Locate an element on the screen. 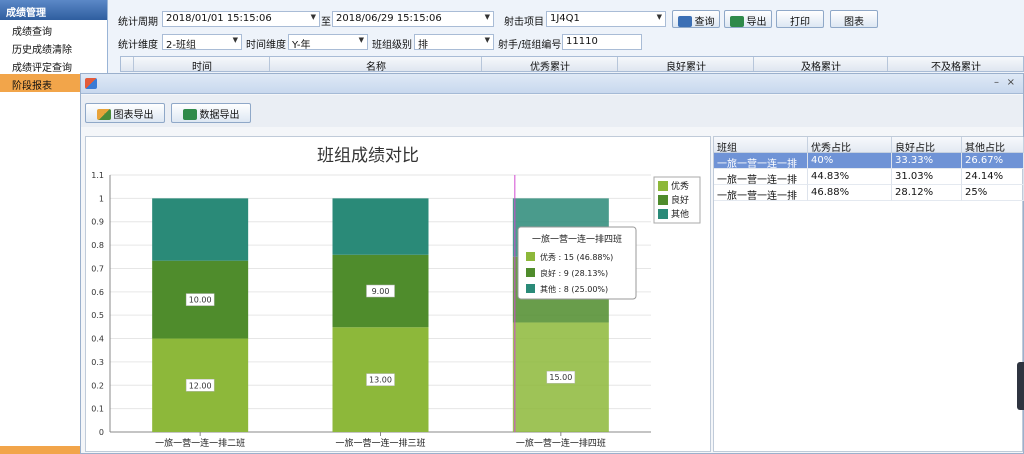 The width and height of the screenshot is (1024, 454). print-button: 打印 is located at coordinates (800, 19).